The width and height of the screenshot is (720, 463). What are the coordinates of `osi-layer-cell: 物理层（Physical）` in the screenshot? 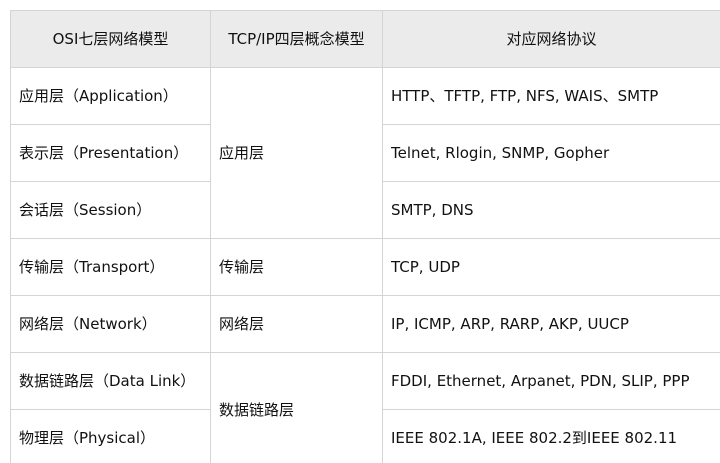 It's located at (110, 436).